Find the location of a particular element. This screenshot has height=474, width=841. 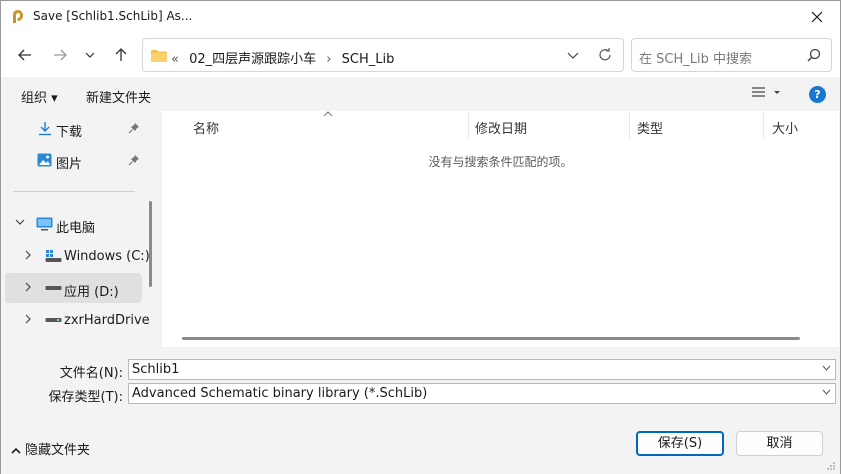

column-header-name: 名称 is located at coordinates (206, 127).